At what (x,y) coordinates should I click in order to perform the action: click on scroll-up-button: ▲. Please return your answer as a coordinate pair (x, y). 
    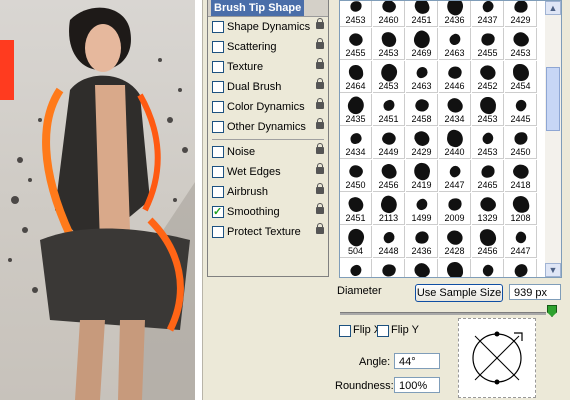
    Looking at the image, I should click on (553, 8).